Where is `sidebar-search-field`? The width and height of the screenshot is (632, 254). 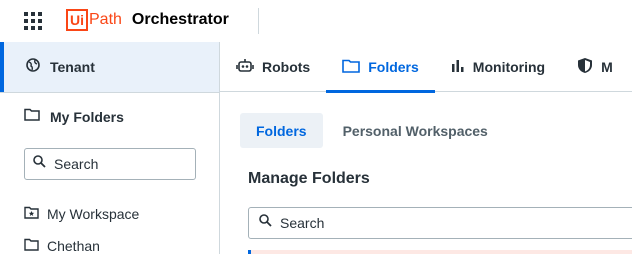 sidebar-search-field is located at coordinates (110, 164).